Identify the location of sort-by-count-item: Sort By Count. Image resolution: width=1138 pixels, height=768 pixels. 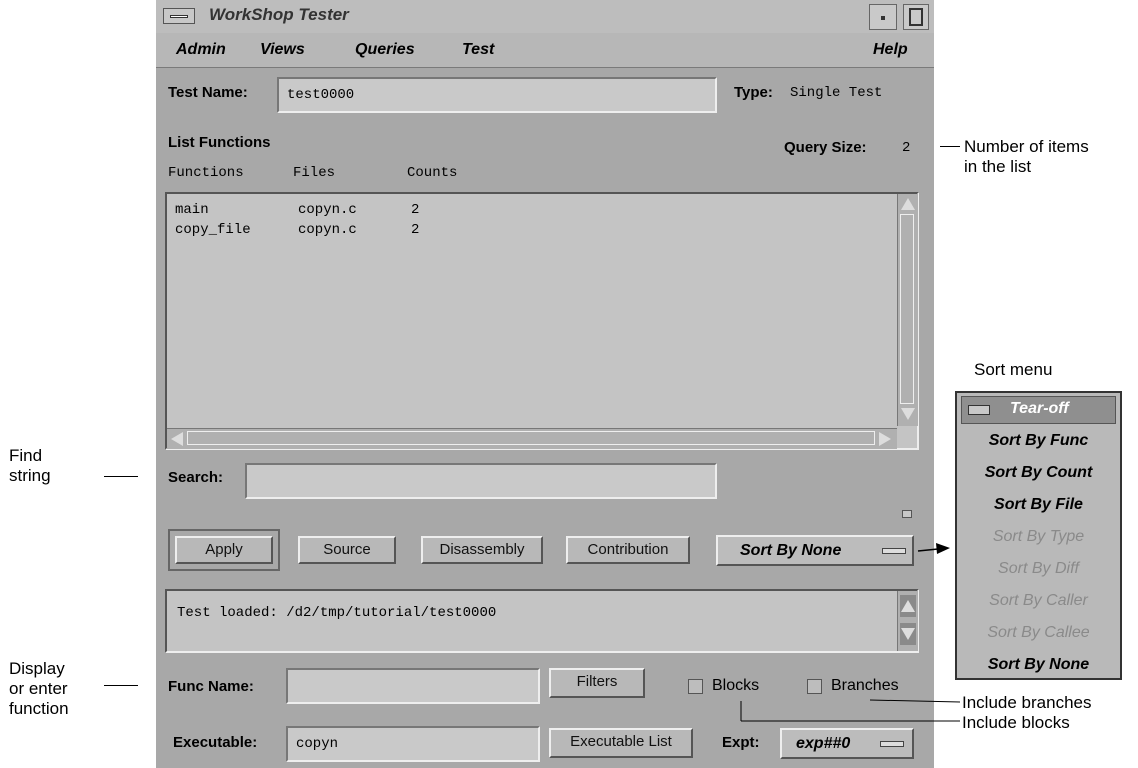
(1038, 473).